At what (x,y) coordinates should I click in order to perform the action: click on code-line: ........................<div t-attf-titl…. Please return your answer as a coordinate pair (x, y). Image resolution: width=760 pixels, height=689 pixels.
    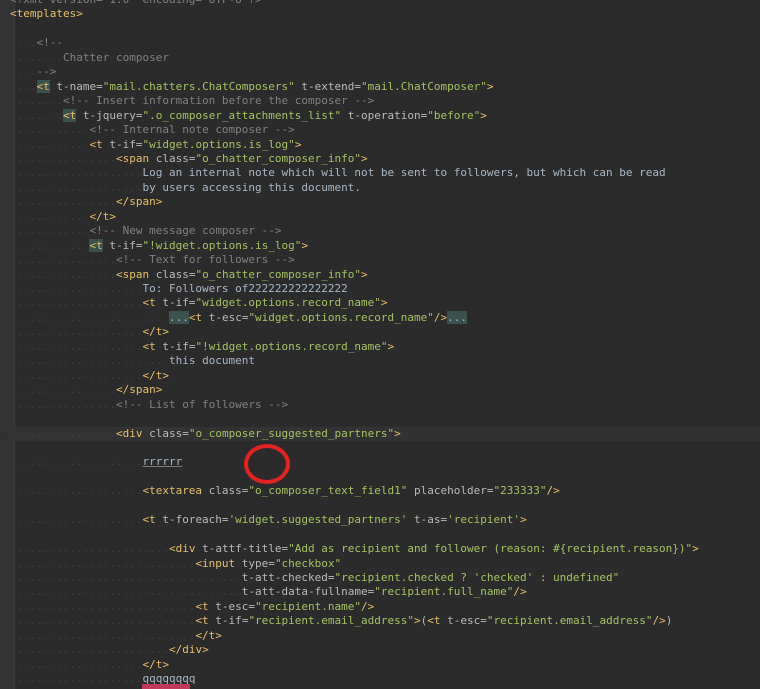
    Looking at the image, I should click on (380, 549).